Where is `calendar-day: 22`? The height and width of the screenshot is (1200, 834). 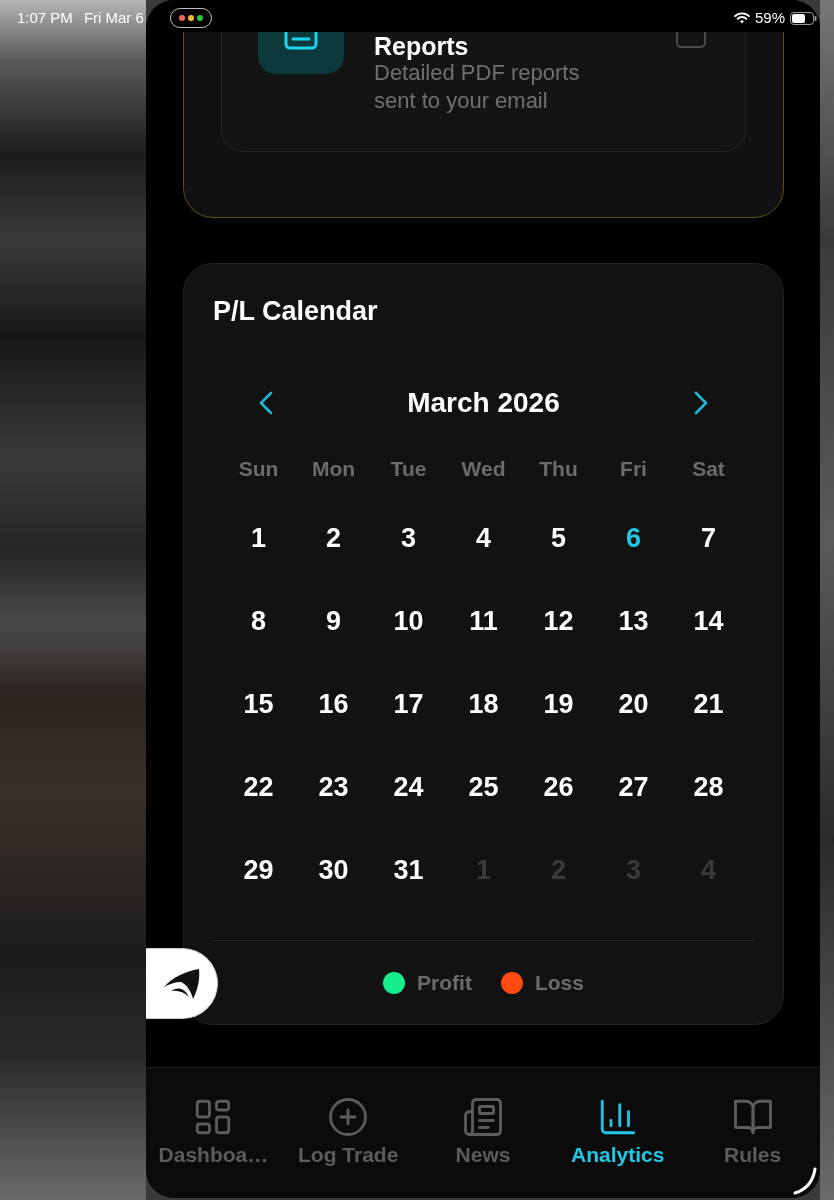 calendar-day: 22 is located at coordinates (258, 786).